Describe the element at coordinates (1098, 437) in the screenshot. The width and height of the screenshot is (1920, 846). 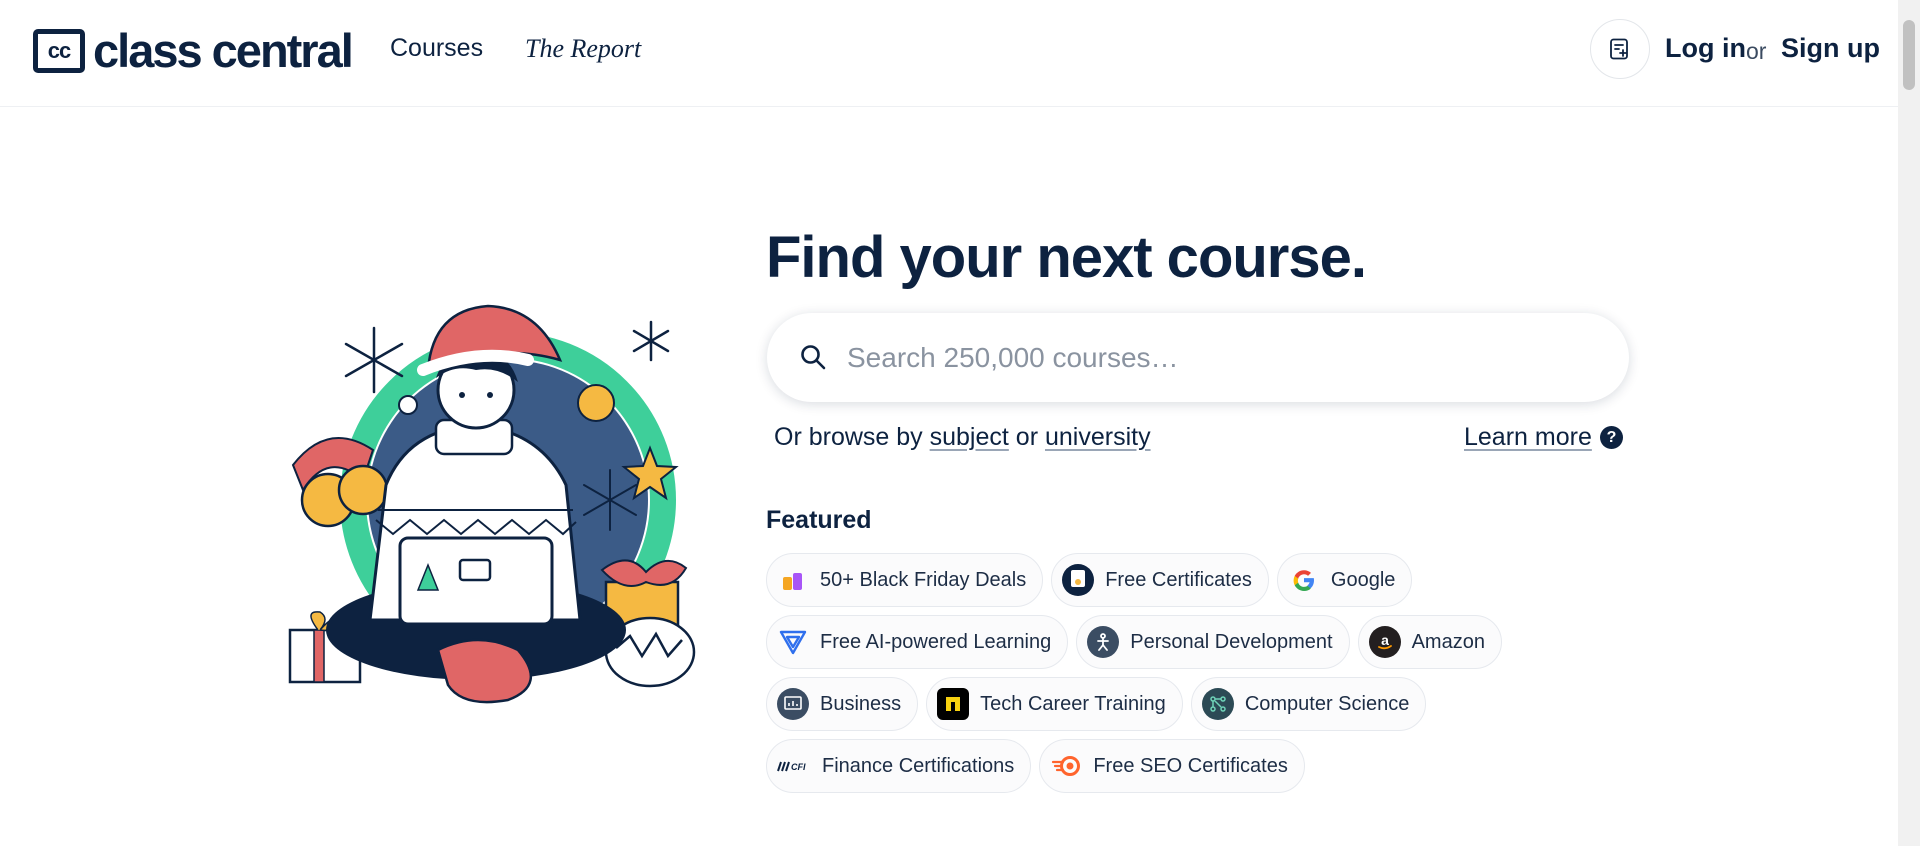
I see `browse-university-link: university` at that location.